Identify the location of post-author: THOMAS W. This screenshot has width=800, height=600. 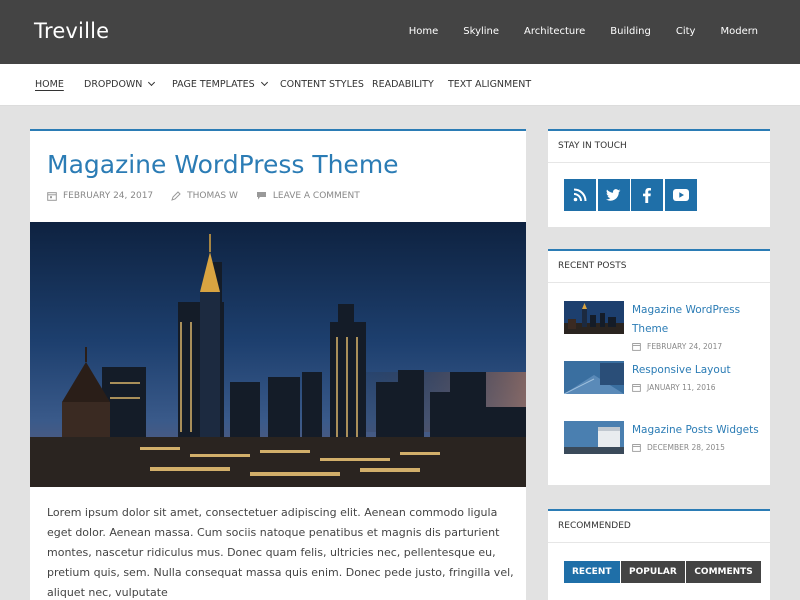
(204, 196).